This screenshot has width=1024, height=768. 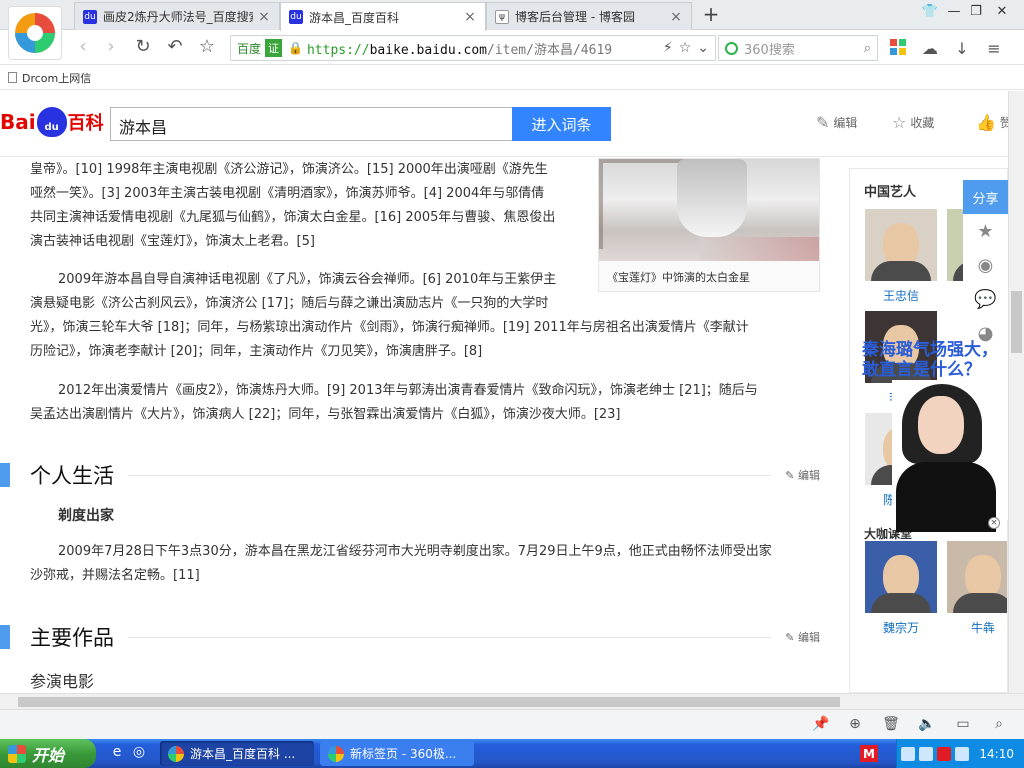 What do you see at coordinates (311, 124) in the screenshot?
I see `baike-search-input: 游本昌` at bounding box center [311, 124].